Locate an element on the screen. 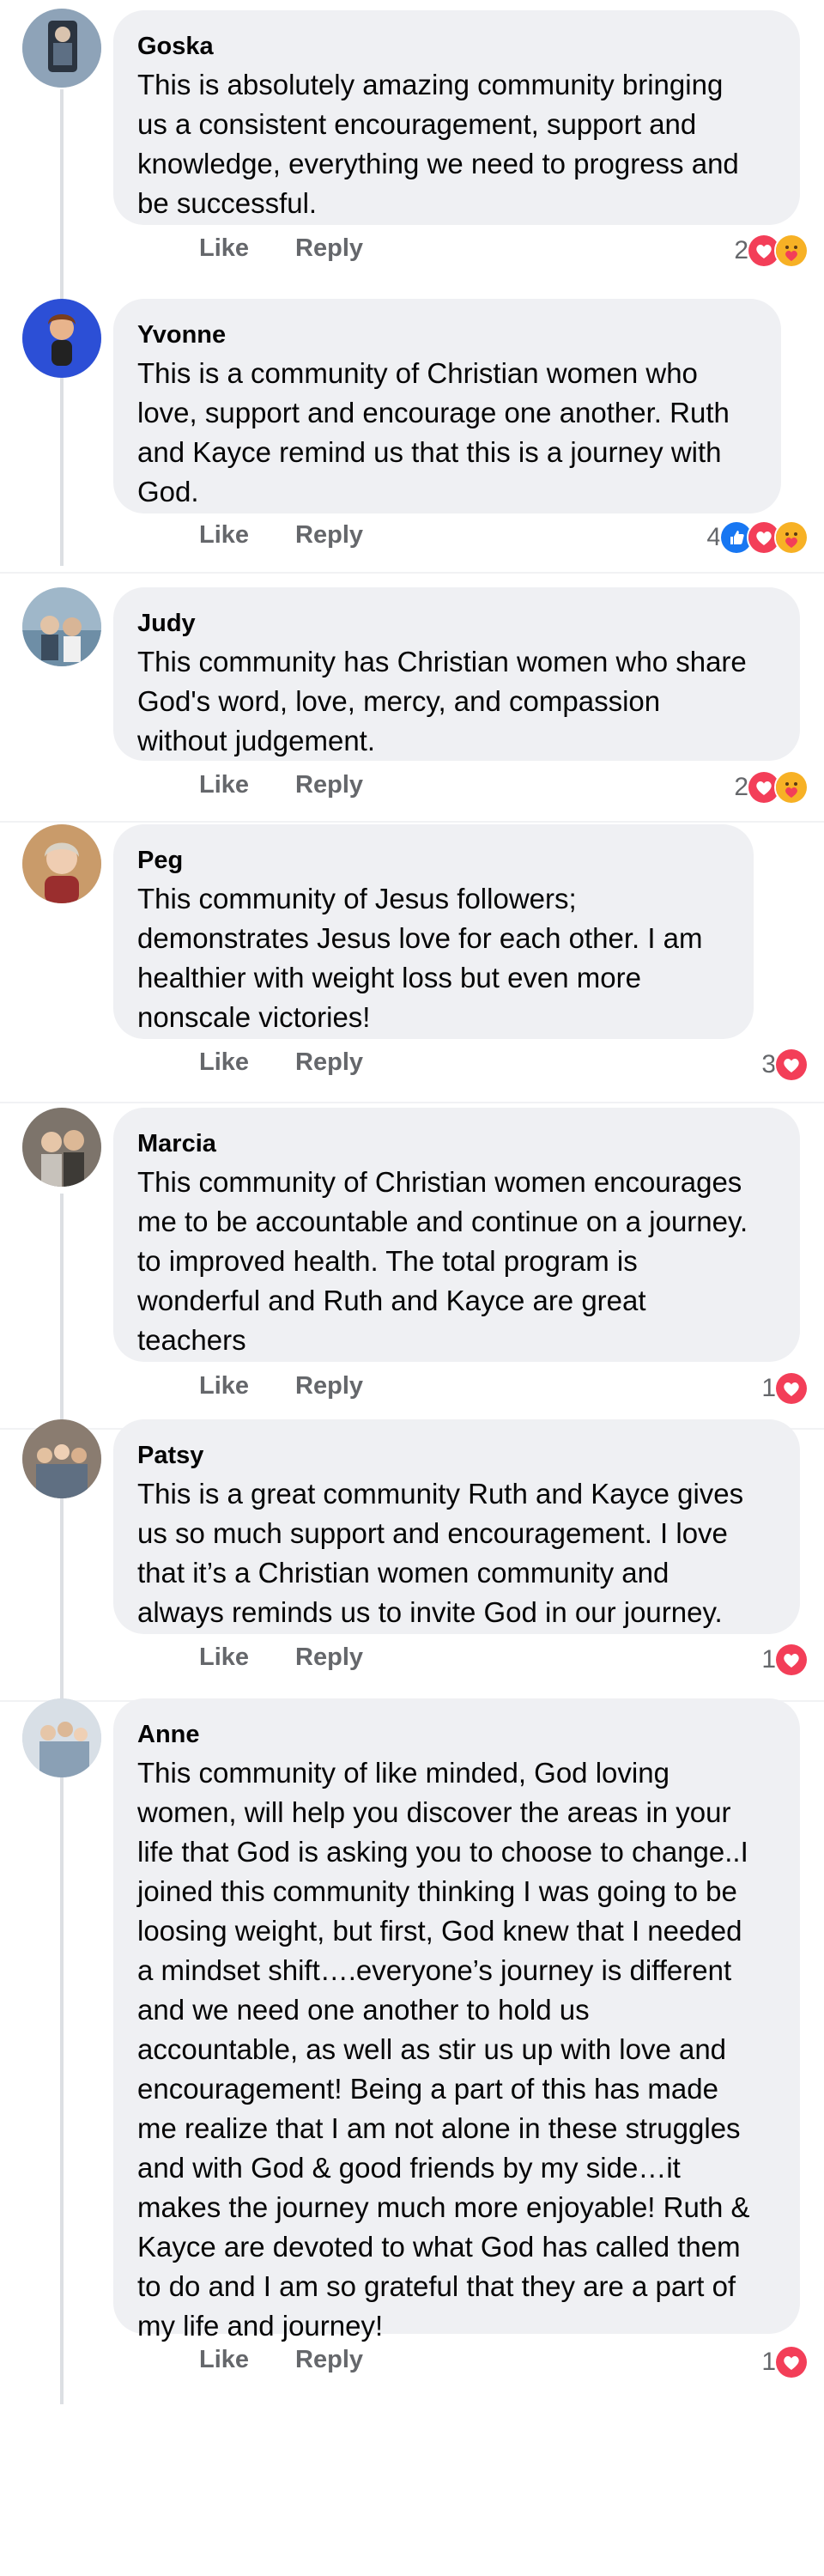  comment-author: Marcia is located at coordinates (455, 1144).